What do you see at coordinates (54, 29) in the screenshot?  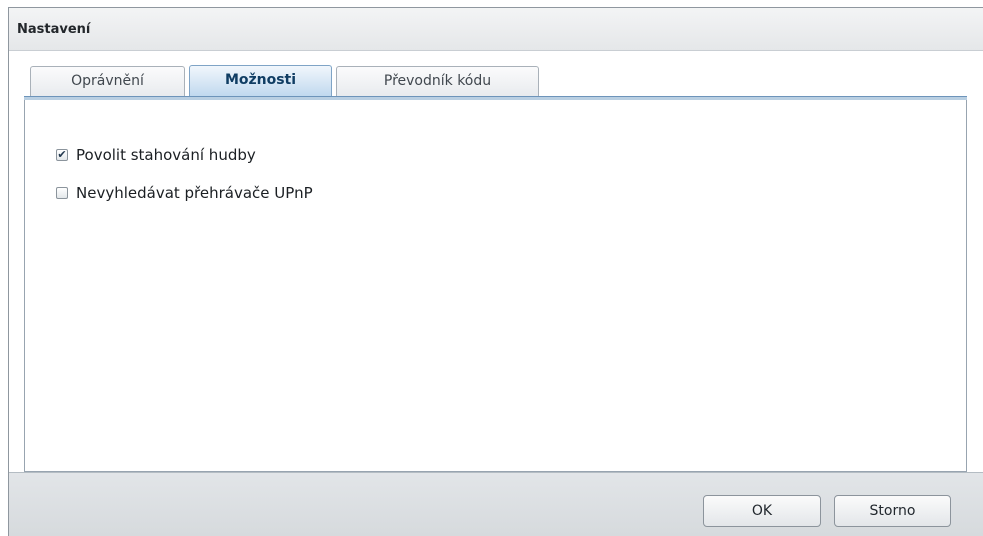 I see `dialog-title: Nastavení` at bounding box center [54, 29].